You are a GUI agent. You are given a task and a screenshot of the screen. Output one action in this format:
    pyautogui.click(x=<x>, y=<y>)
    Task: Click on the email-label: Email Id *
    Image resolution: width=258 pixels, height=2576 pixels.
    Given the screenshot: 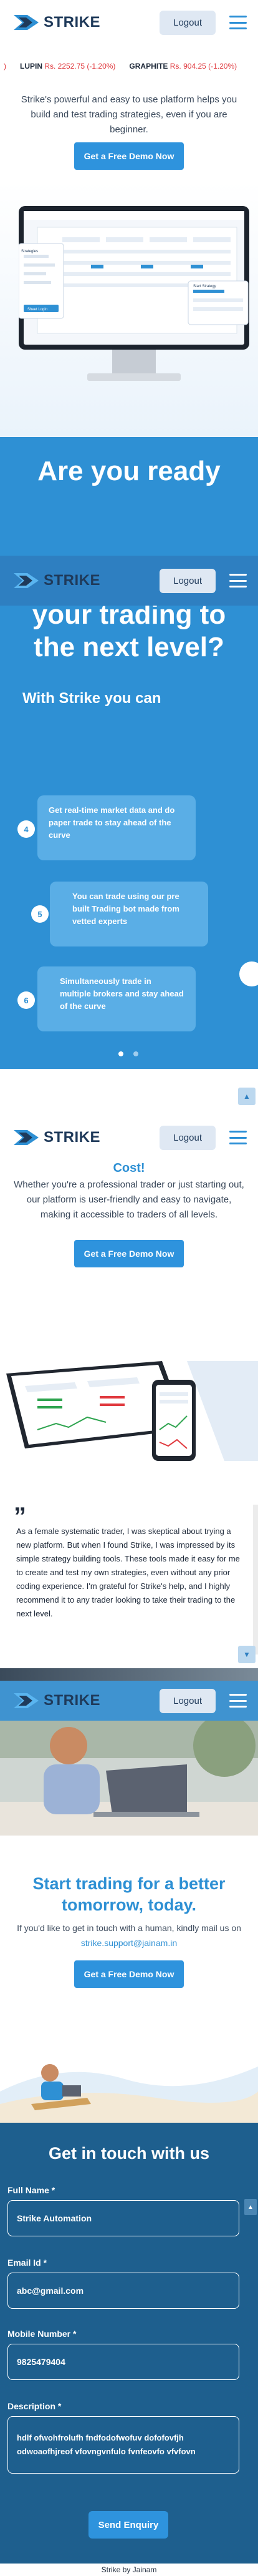 What is the action you would take?
    pyautogui.click(x=27, y=2263)
    